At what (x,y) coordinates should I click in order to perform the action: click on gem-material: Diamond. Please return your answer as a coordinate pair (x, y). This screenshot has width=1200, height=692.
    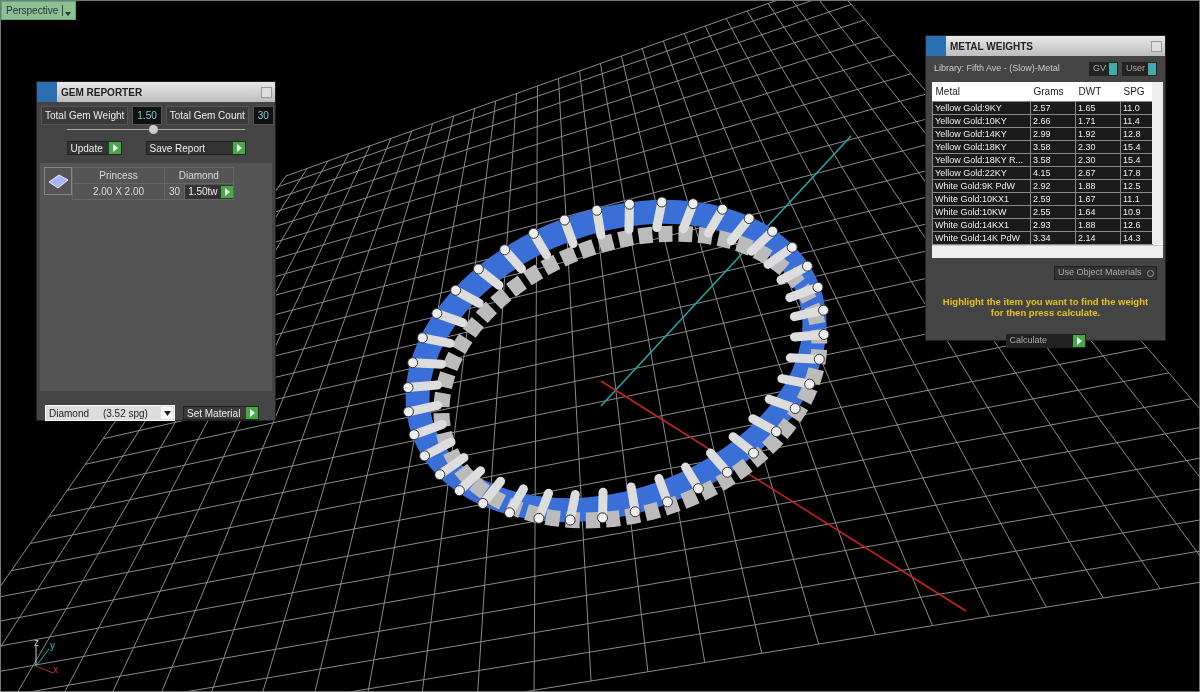
    Looking at the image, I should click on (199, 175).